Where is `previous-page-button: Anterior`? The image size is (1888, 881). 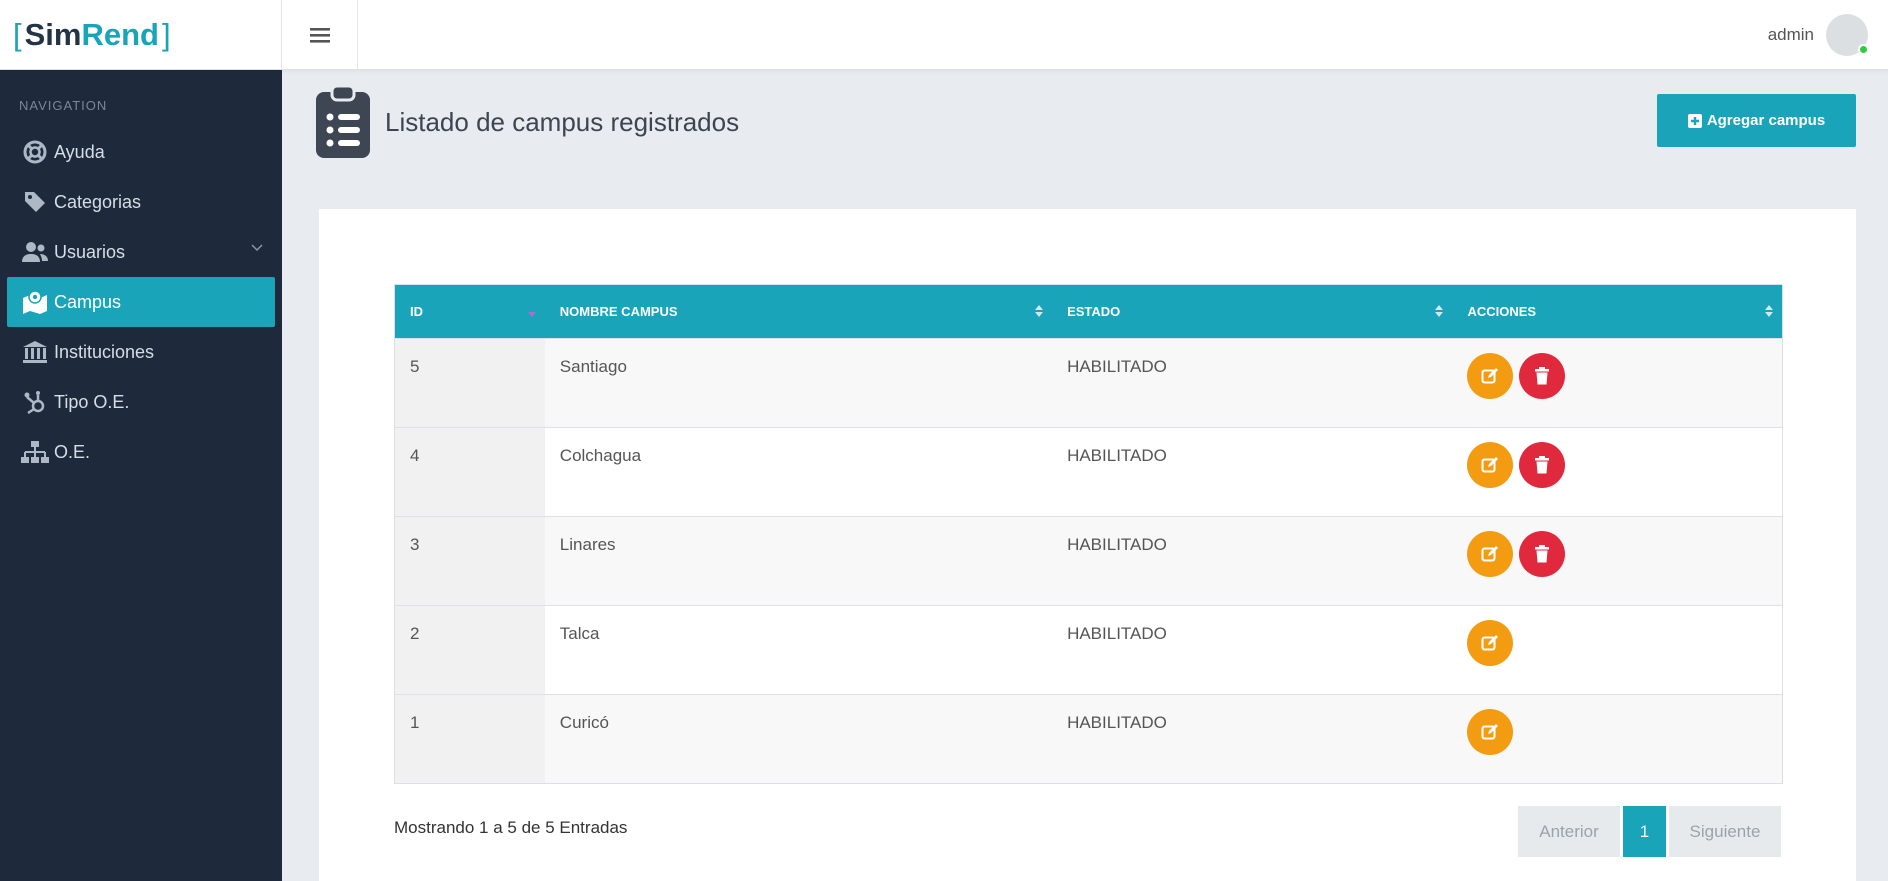 previous-page-button: Anterior is located at coordinates (1569, 831).